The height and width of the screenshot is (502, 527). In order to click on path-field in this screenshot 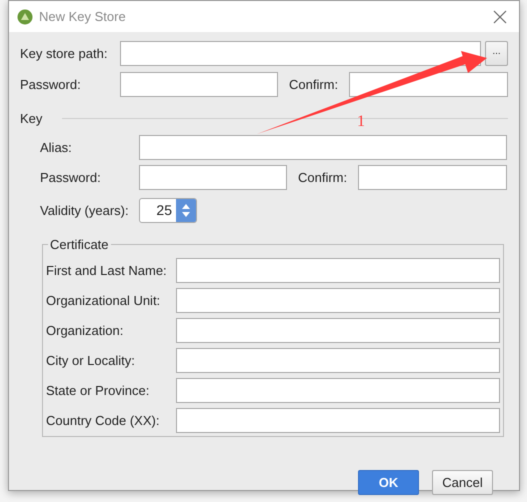, I will do `click(300, 53)`.